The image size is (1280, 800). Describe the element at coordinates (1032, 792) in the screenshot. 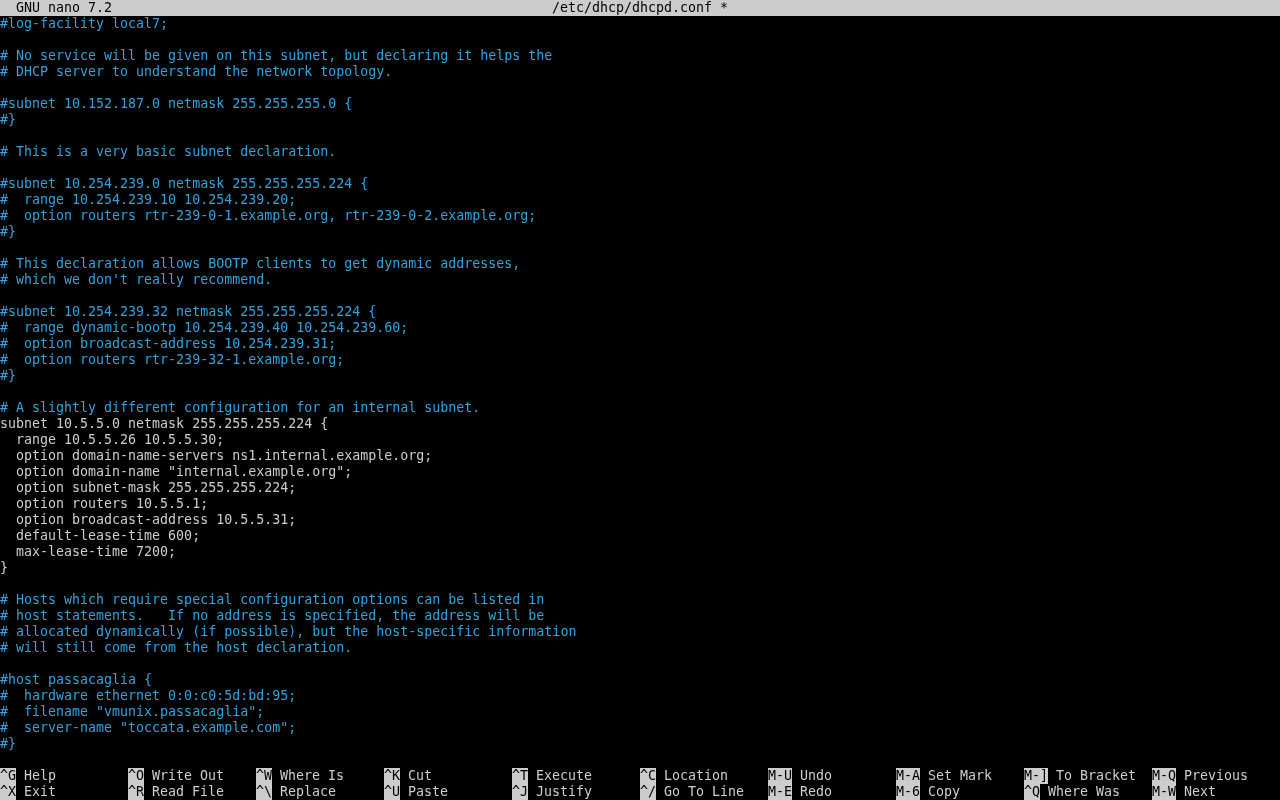

I see `shortcut-key: ^Q` at that location.